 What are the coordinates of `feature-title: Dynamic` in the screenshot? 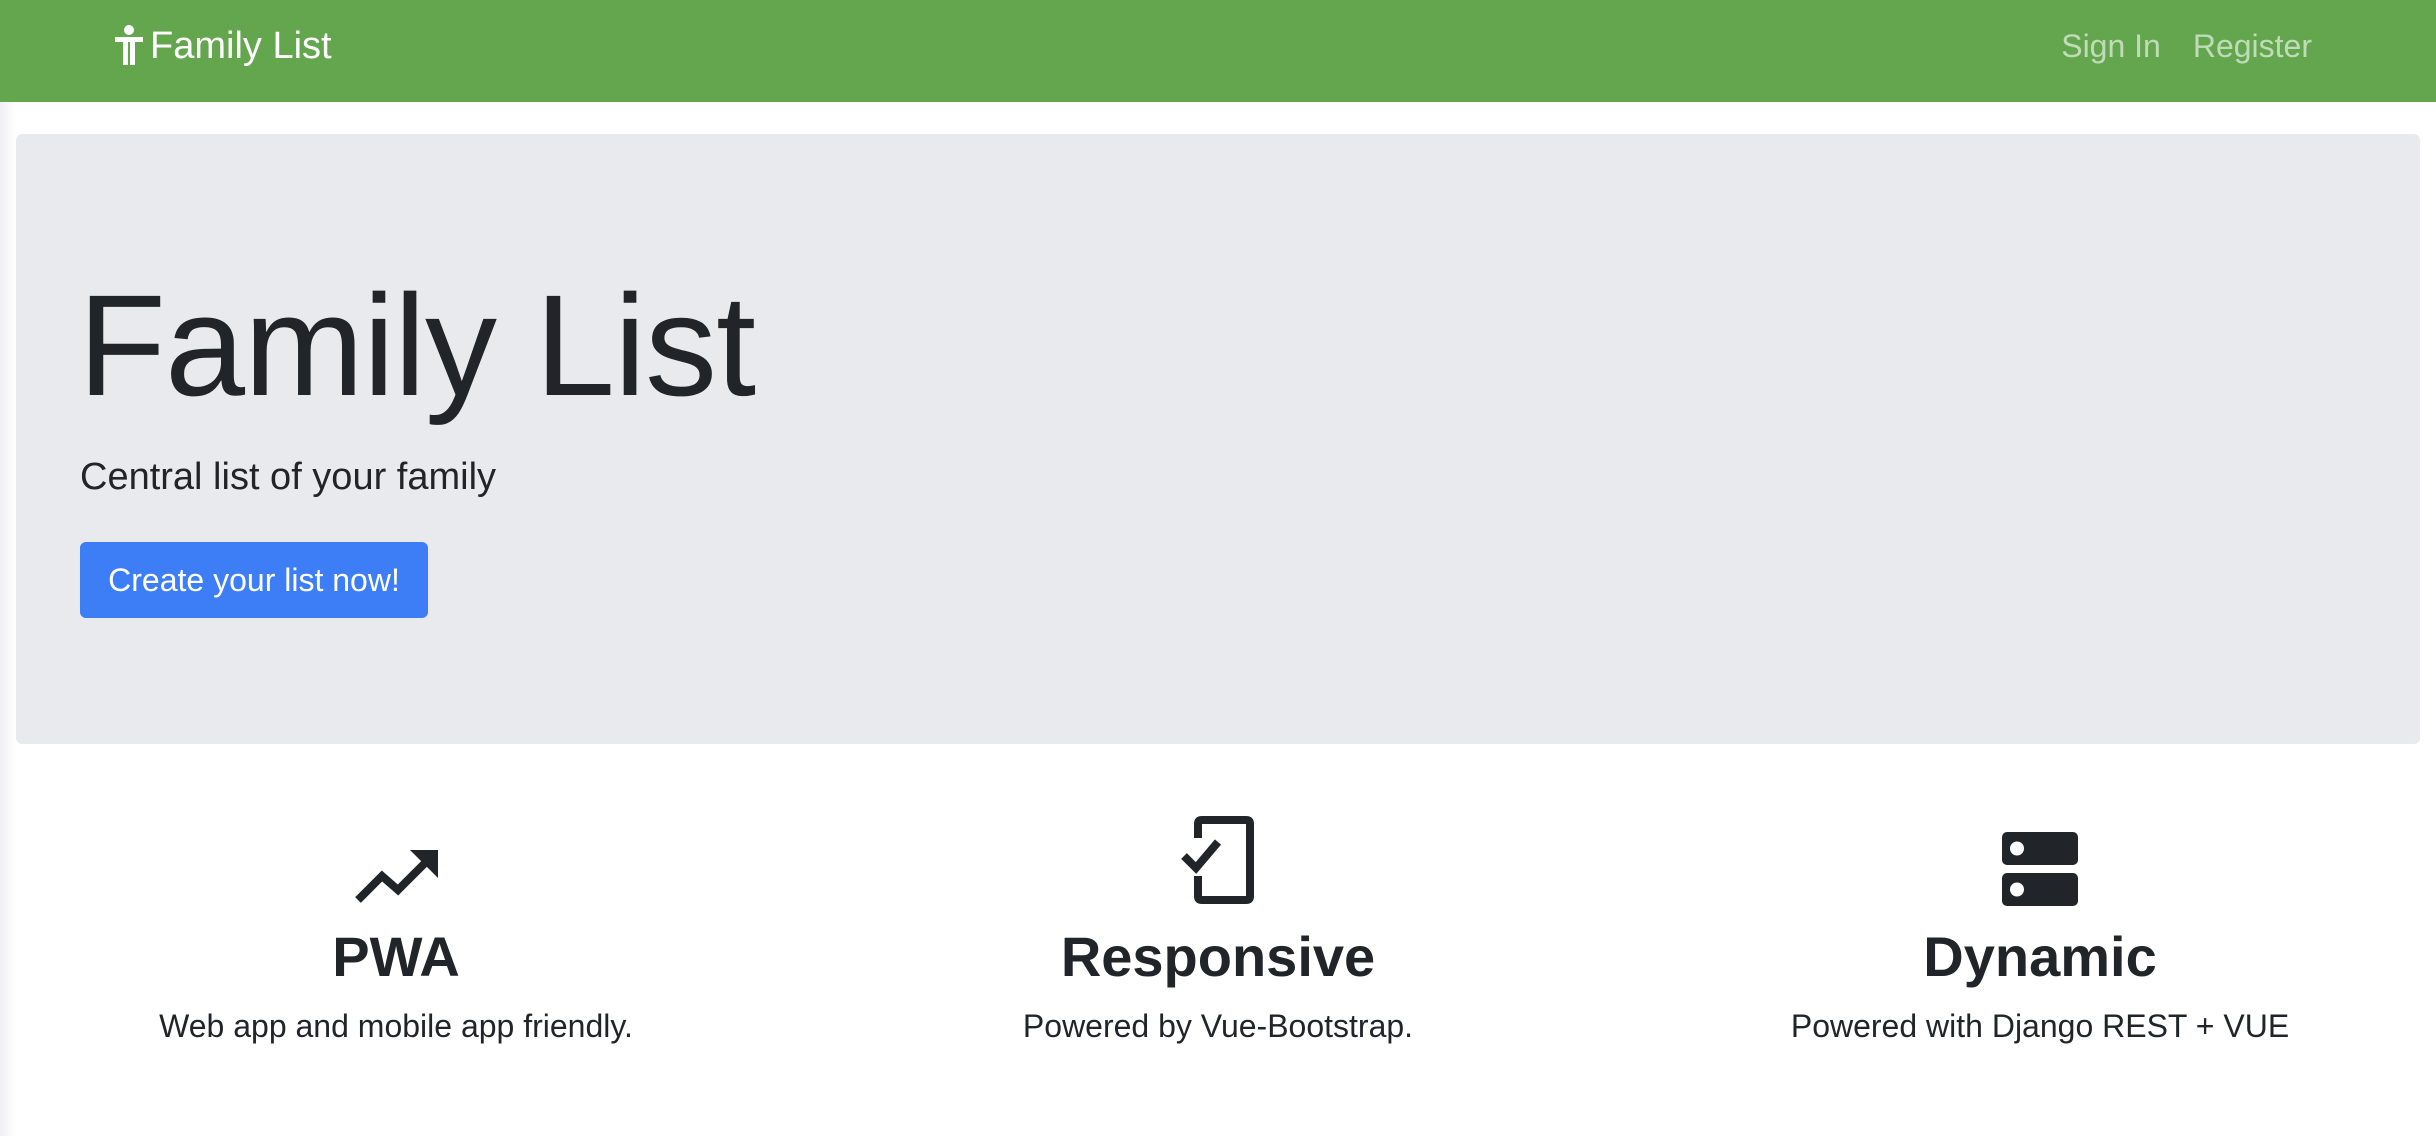 It's located at (2040, 956).